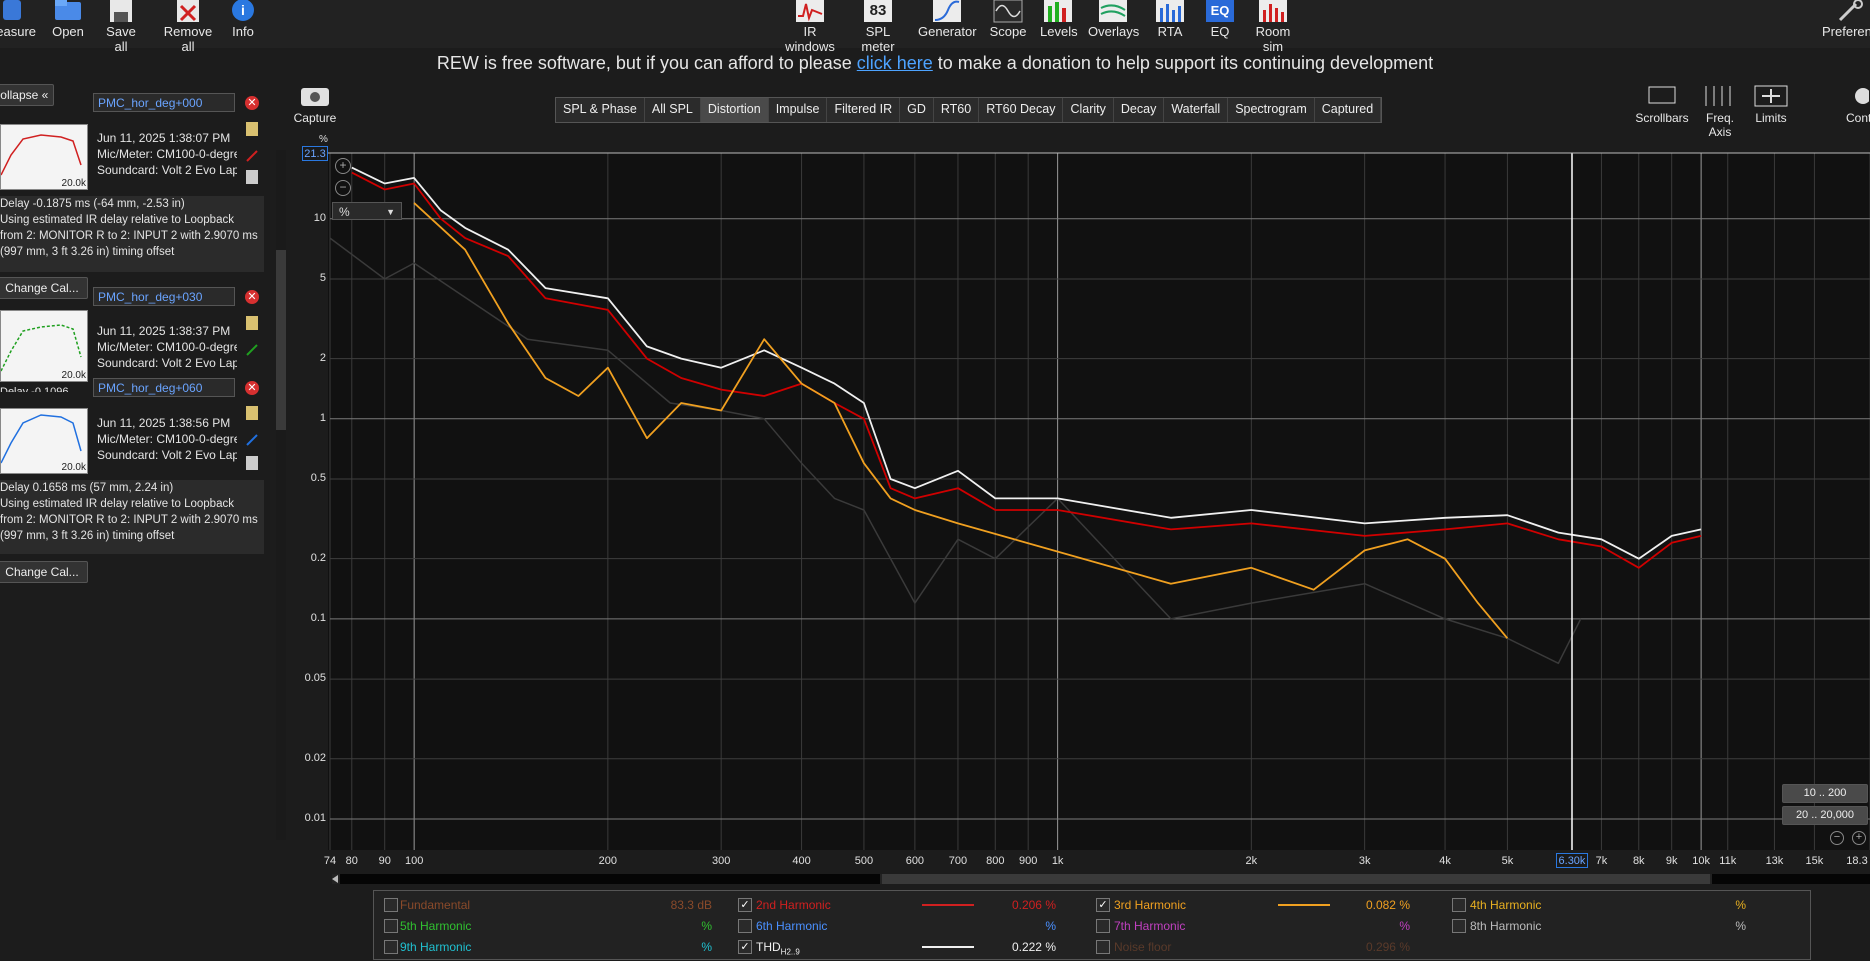  I want to click on legend-label: 3rd Harmonic, so click(1150, 905).